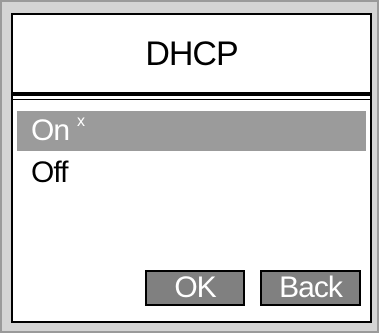  I want to click on selected-marker-icon: x, so click(81, 121).